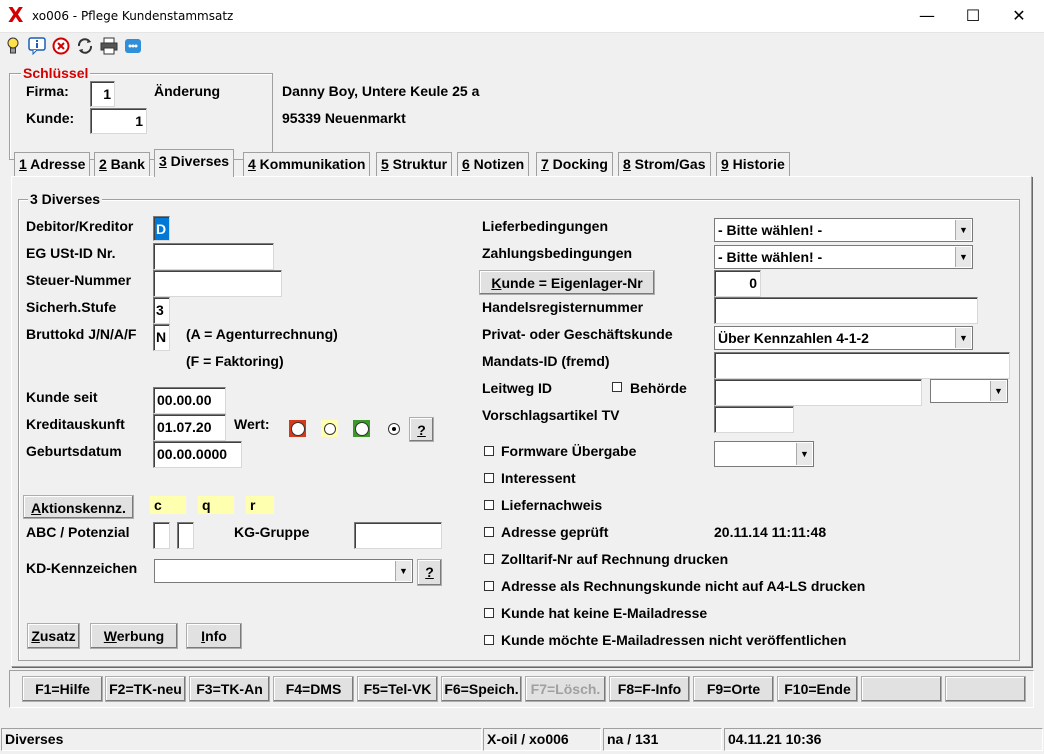  I want to click on werbung-button: Werbung, so click(134, 636).